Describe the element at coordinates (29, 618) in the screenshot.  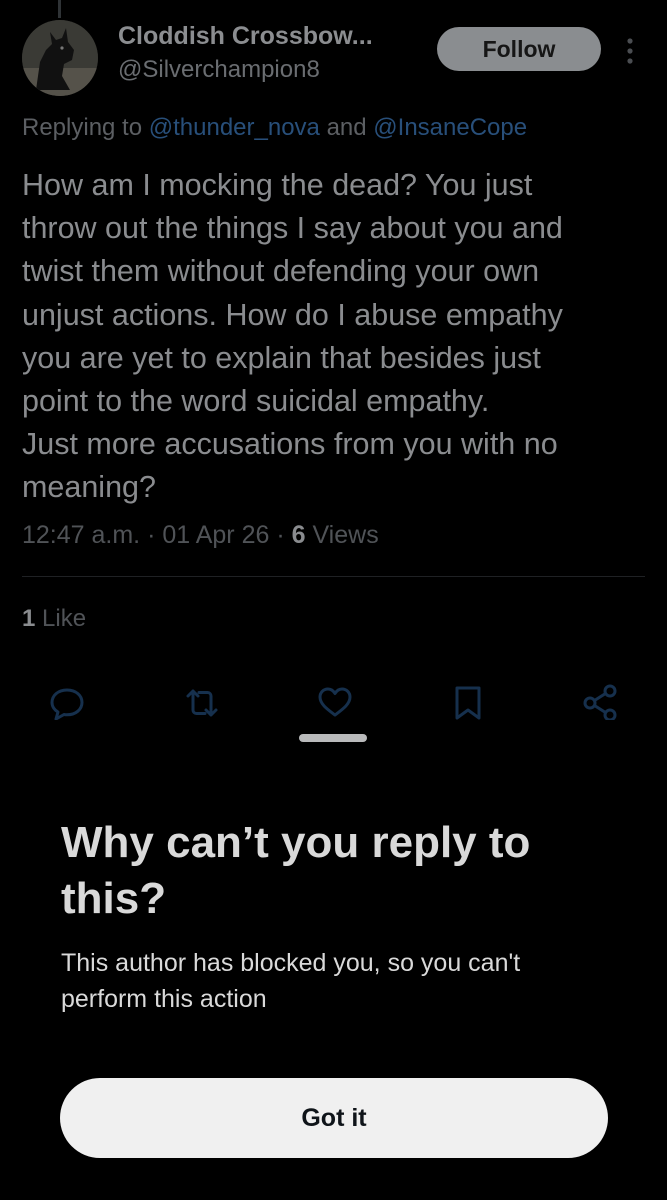
I see `likes-count: 1` at that location.